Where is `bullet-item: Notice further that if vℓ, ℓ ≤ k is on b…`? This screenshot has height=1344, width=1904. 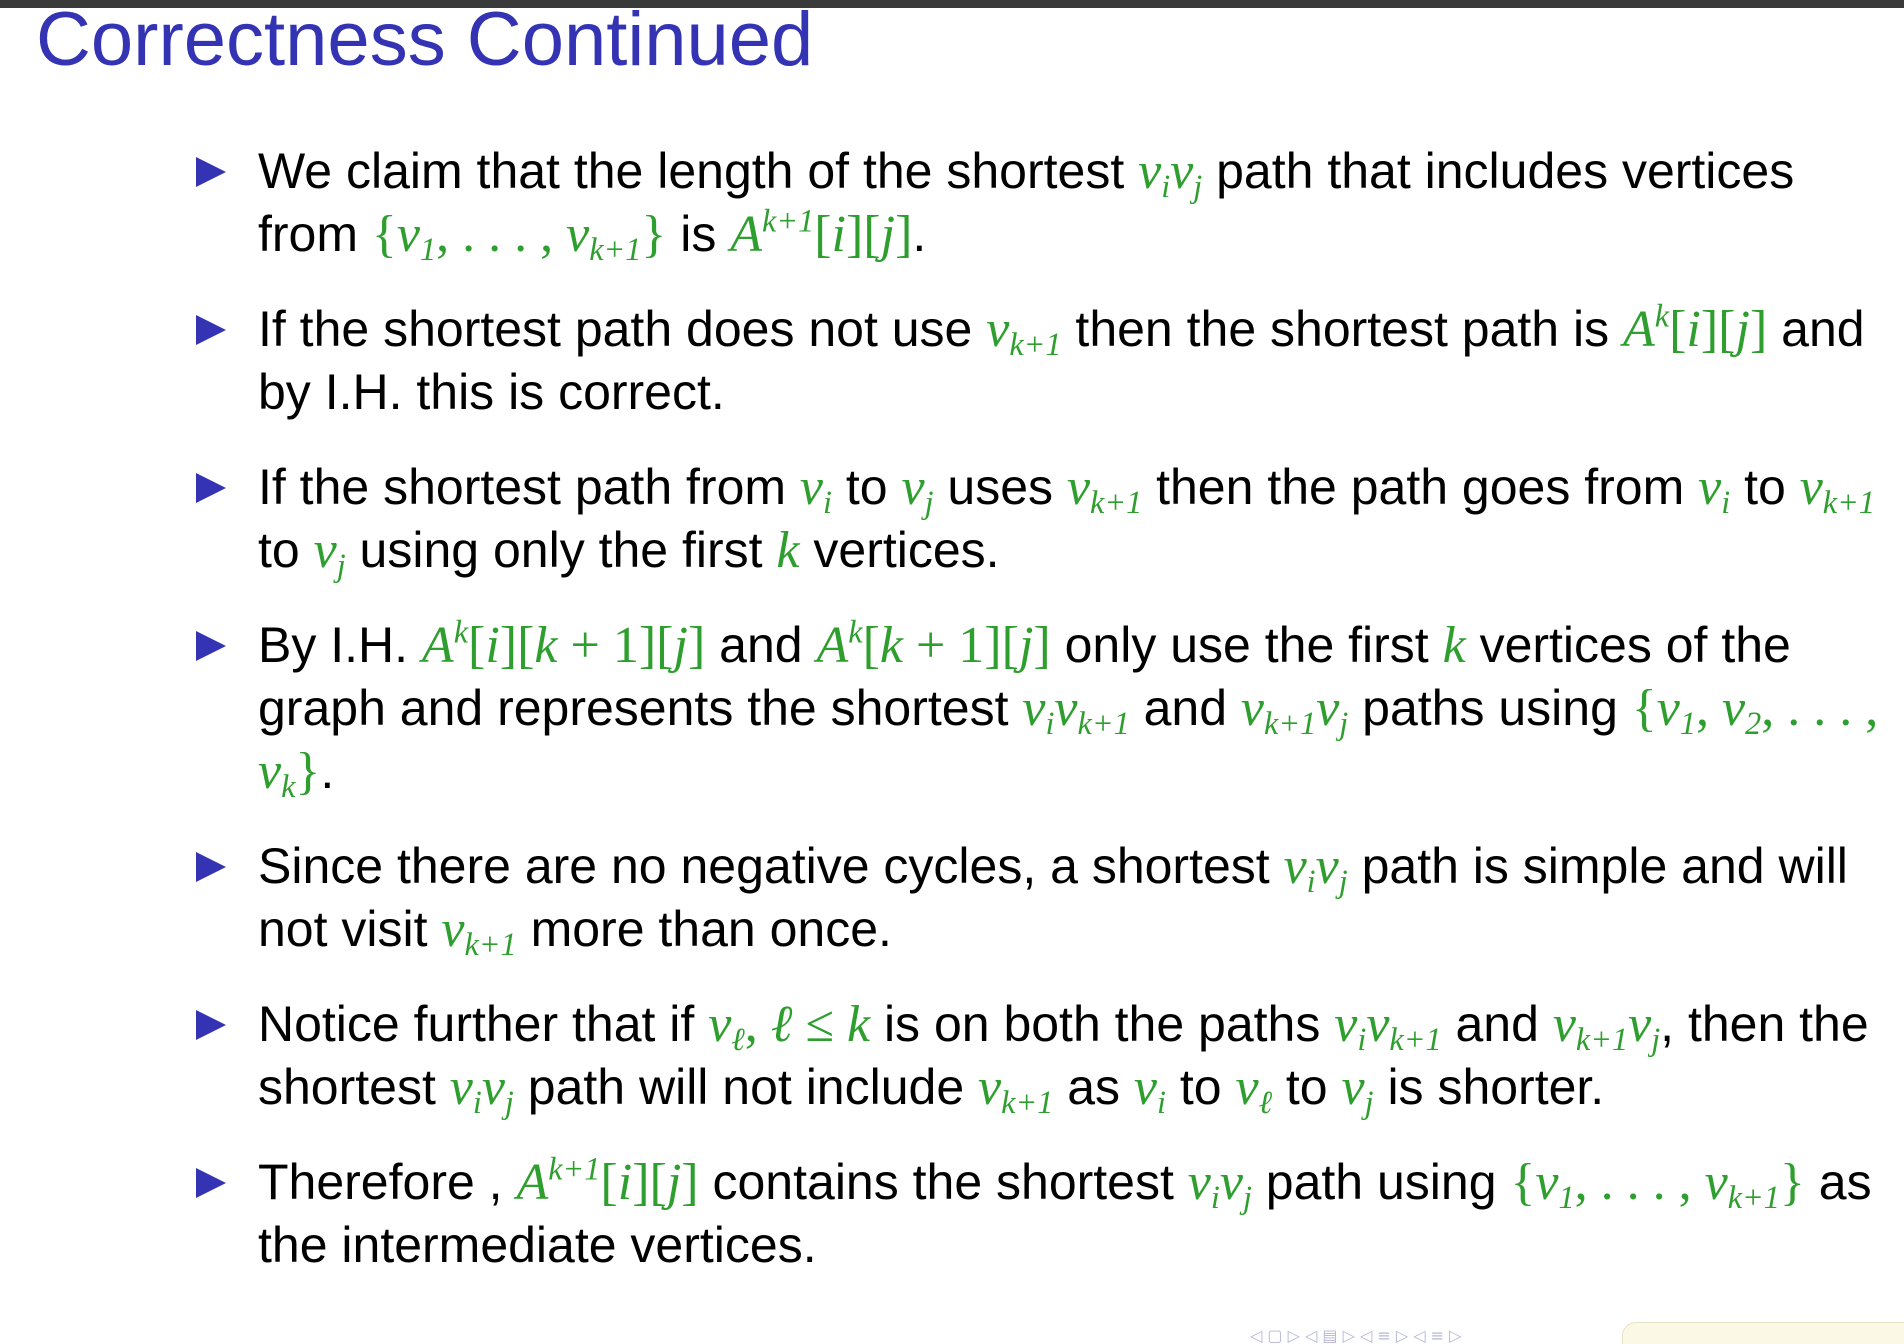
bullet-item: Notice further that if vℓ, ℓ ≤ k is on b… is located at coordinates (1046, 1056).